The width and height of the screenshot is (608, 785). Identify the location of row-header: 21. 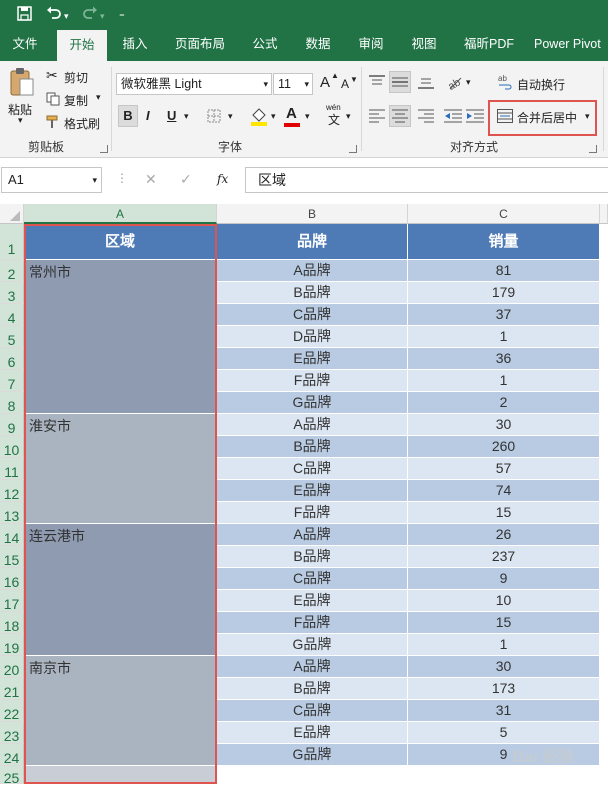
(12, 689).